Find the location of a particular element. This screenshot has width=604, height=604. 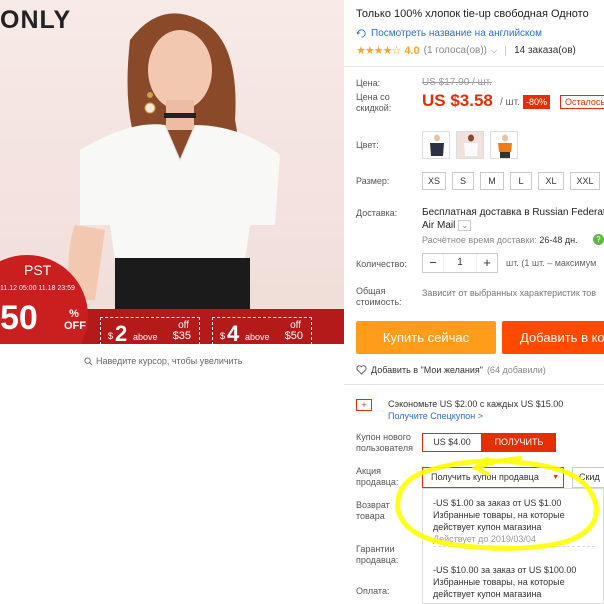

size-xl: XL is located at coordinates (551, 181).